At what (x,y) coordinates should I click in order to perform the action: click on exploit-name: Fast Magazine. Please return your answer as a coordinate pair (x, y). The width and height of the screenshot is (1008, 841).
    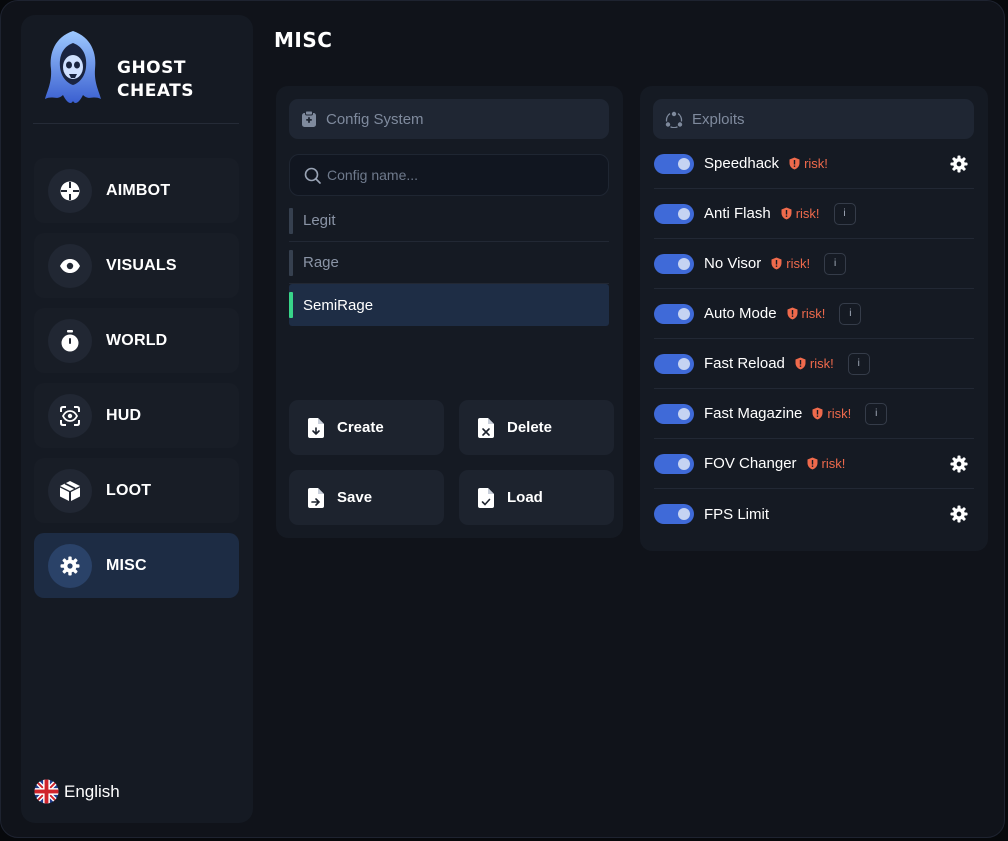
    Looking at the image, I should click on (753, 413).